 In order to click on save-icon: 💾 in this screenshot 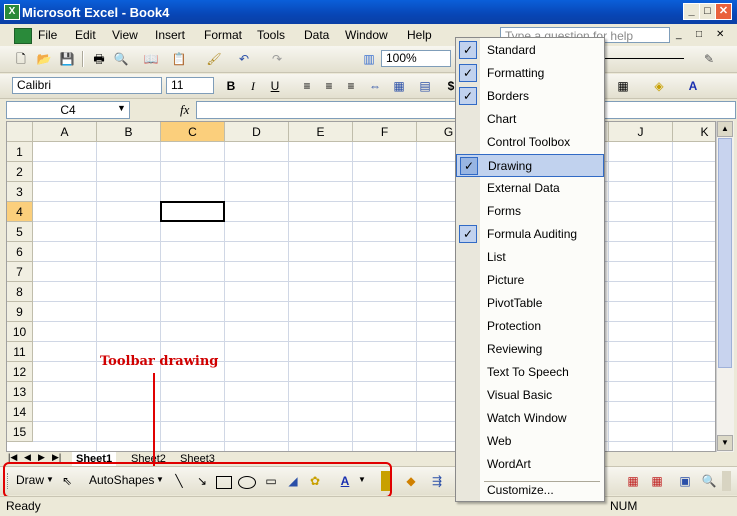, I will do `click(67, 59)`.